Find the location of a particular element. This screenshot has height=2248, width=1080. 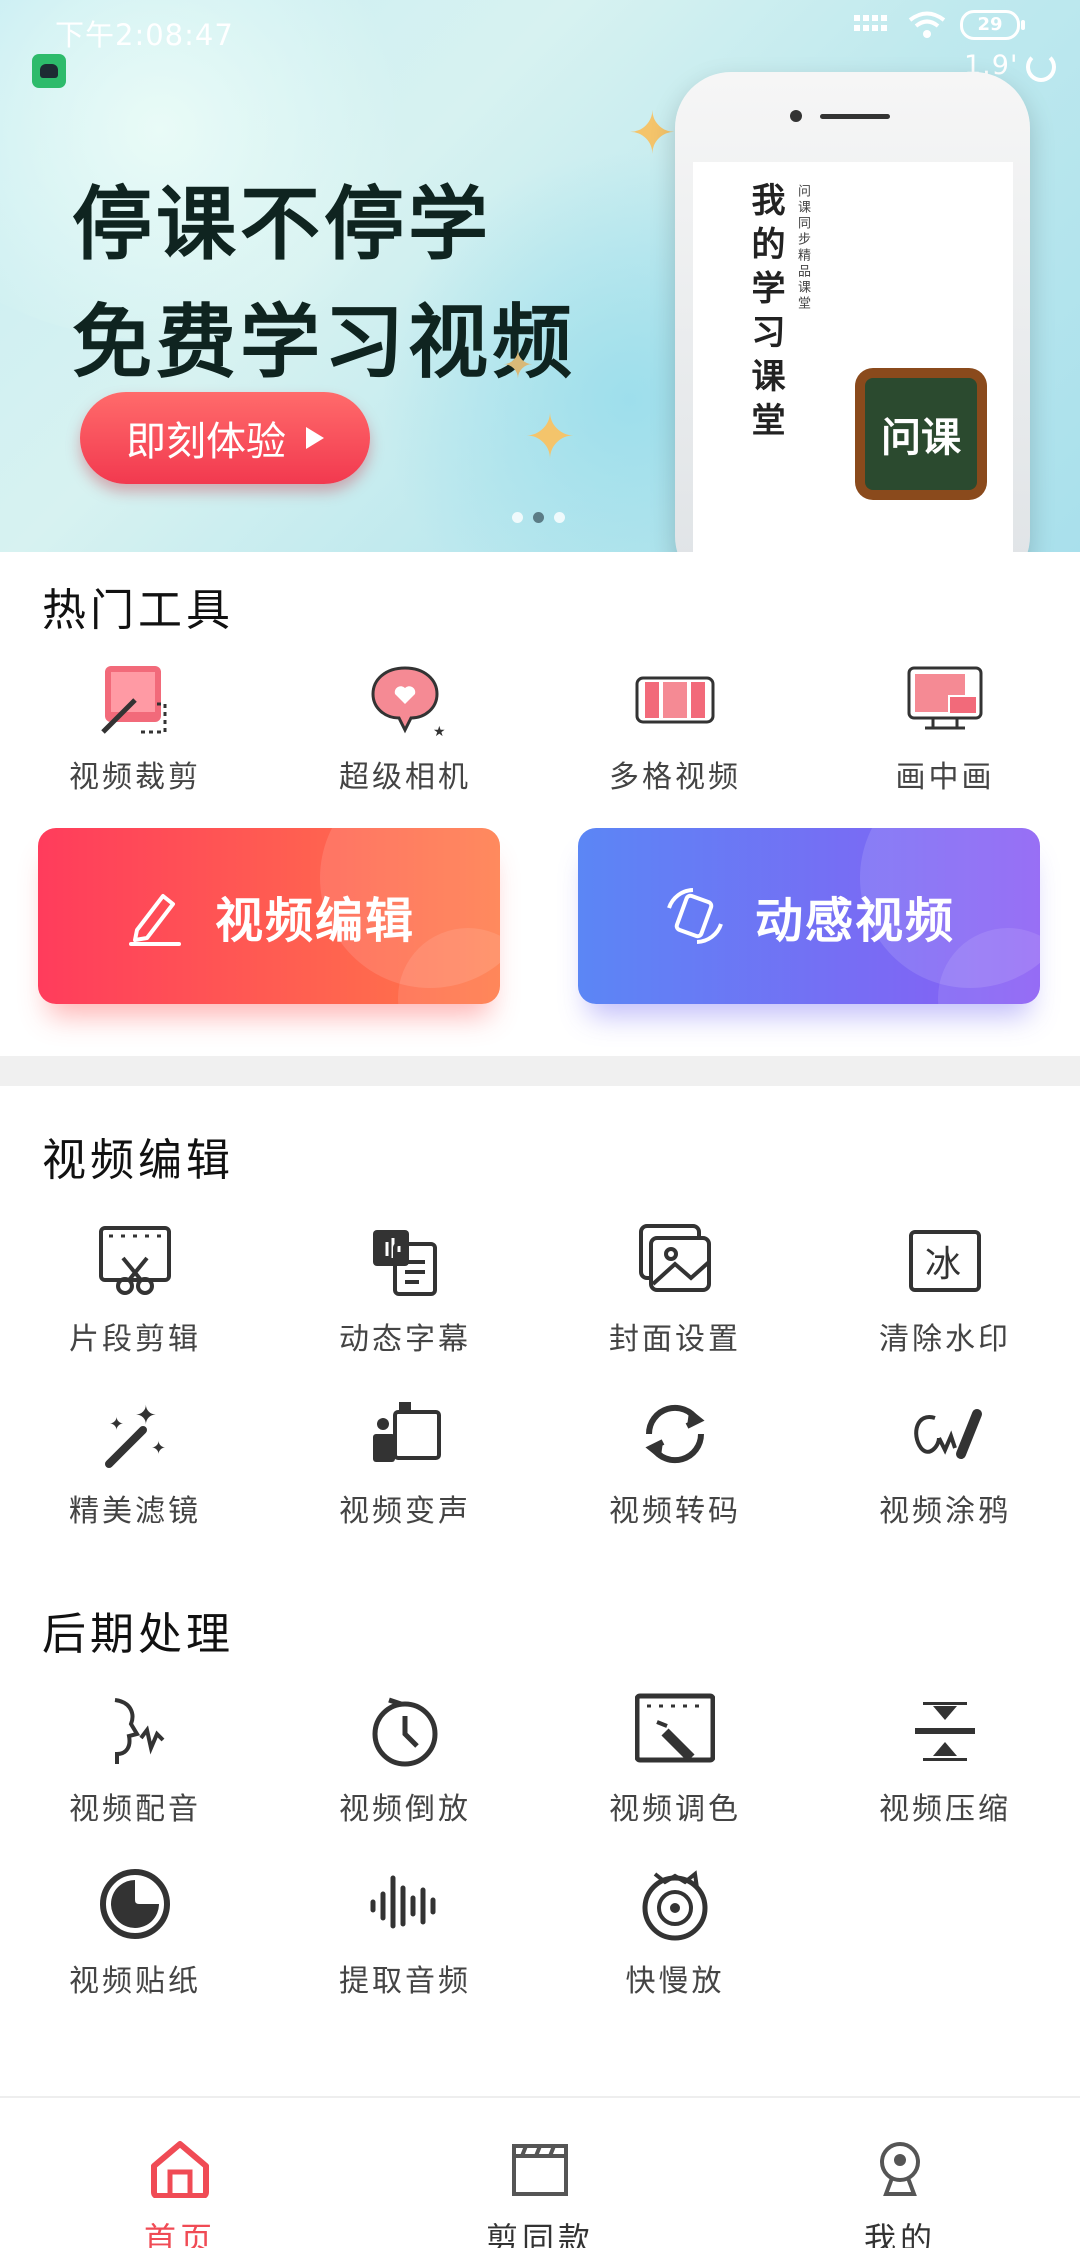

tool-label: 视频调色 is located at coordinates (675, 1809).